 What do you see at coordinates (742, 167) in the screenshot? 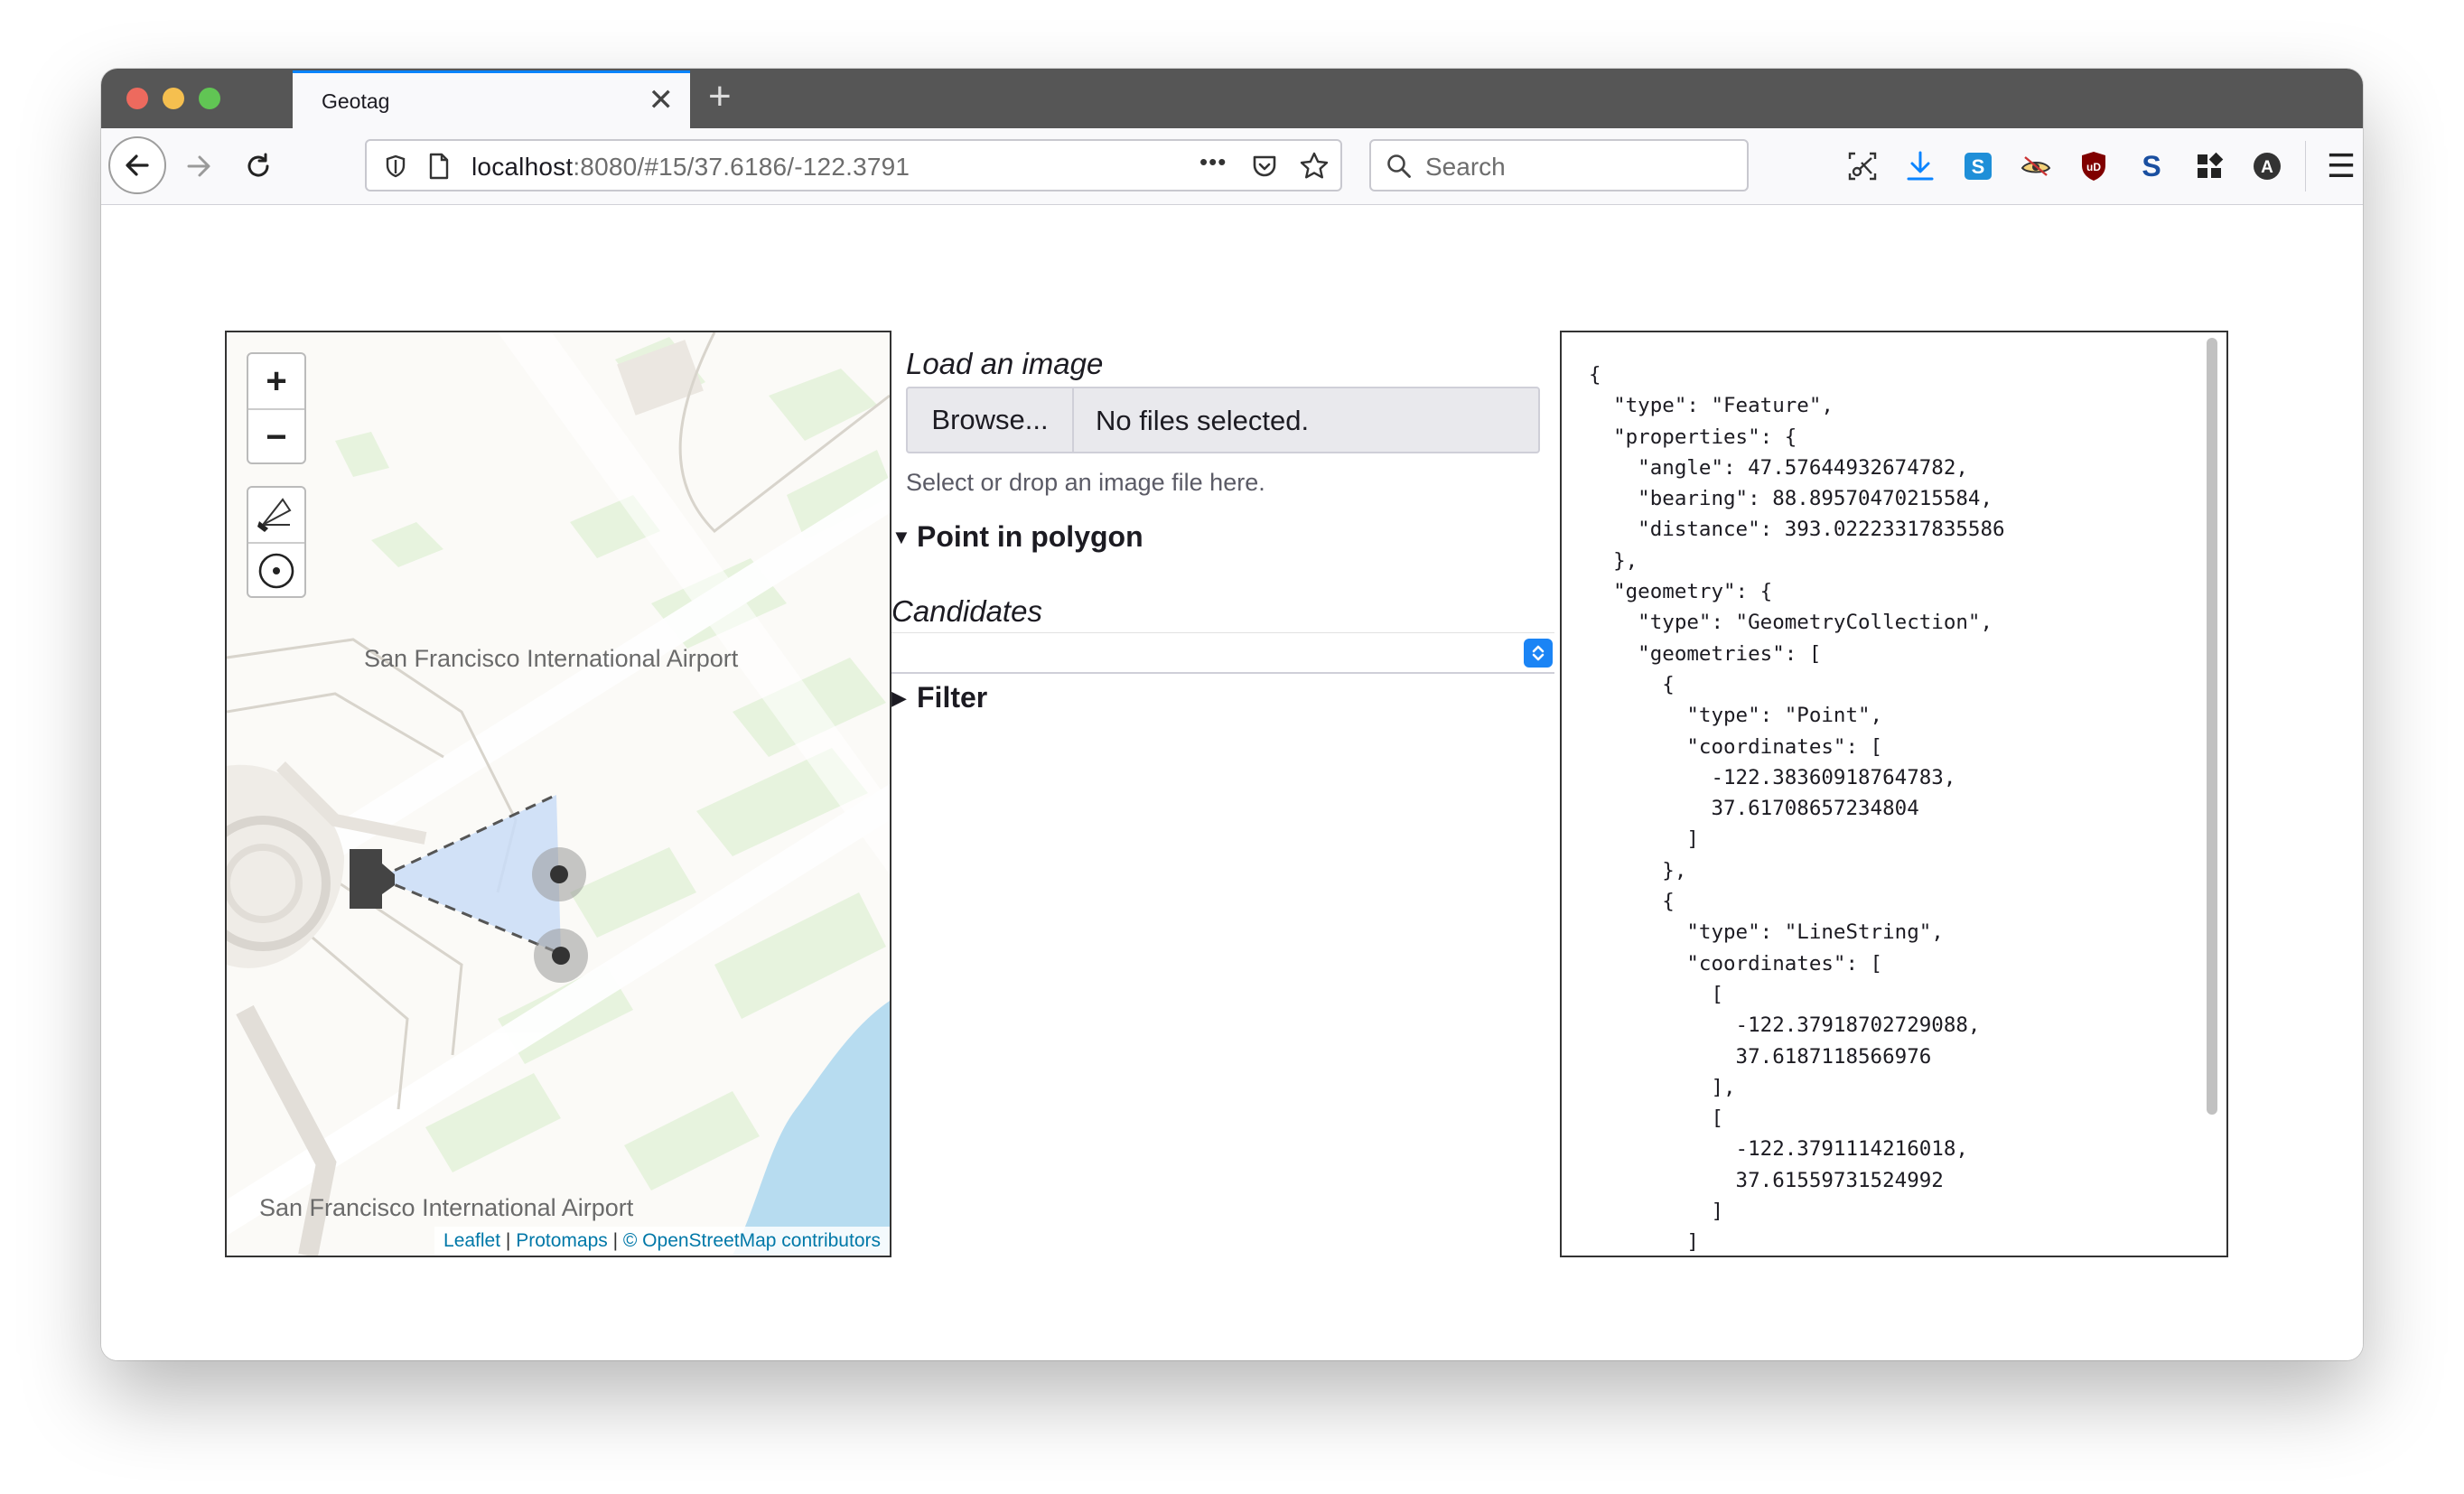
I see `url-path: :8080/#15/37.6186/-122.3791` at bounding box center [742, 167].